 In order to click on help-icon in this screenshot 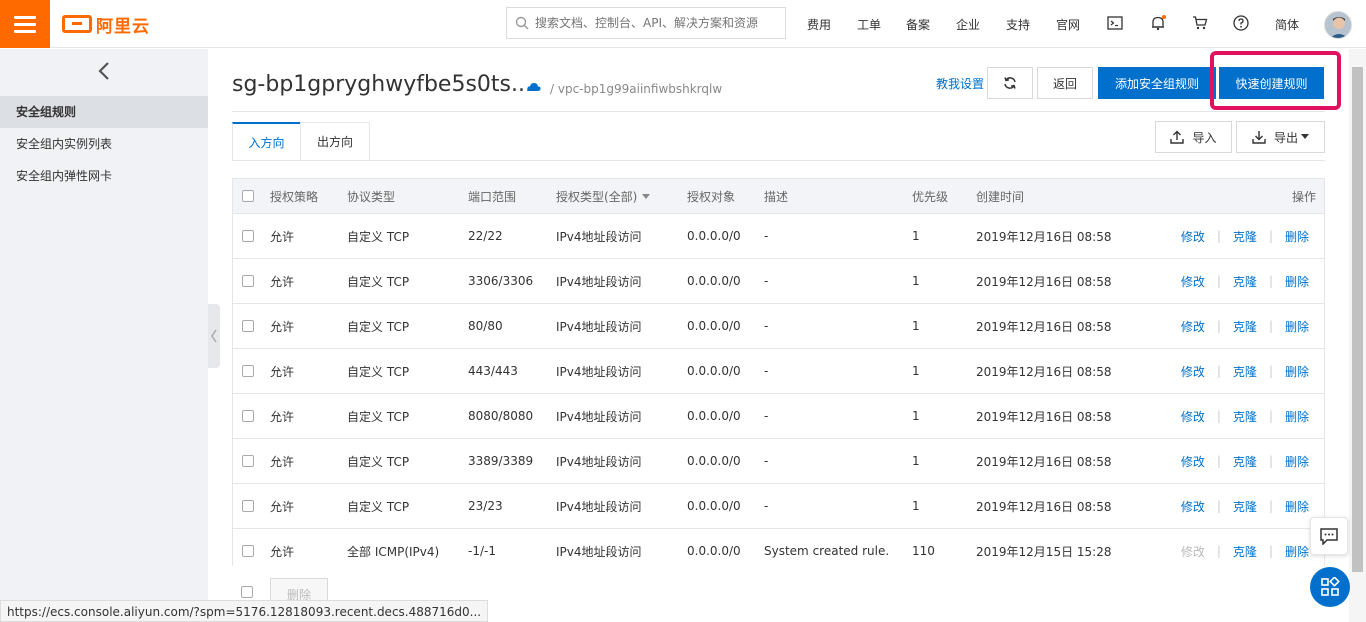, I will do `click(1241, 23)`.